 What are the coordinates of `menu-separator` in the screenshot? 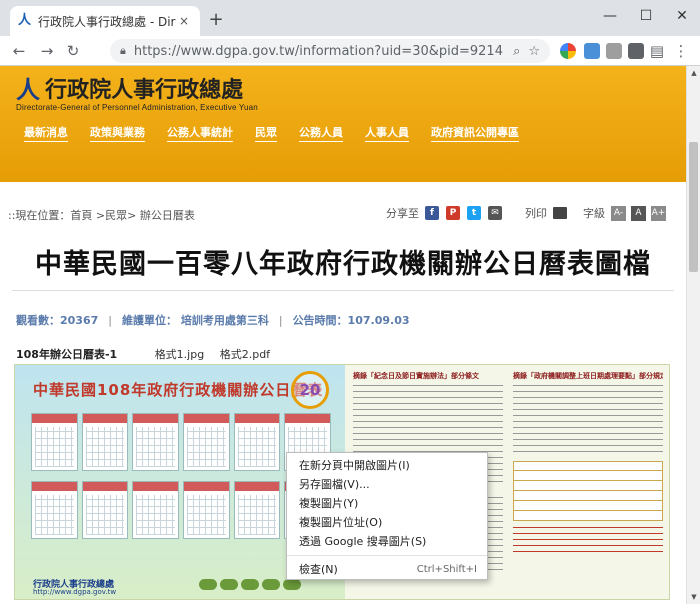 It's located at (387, 555).